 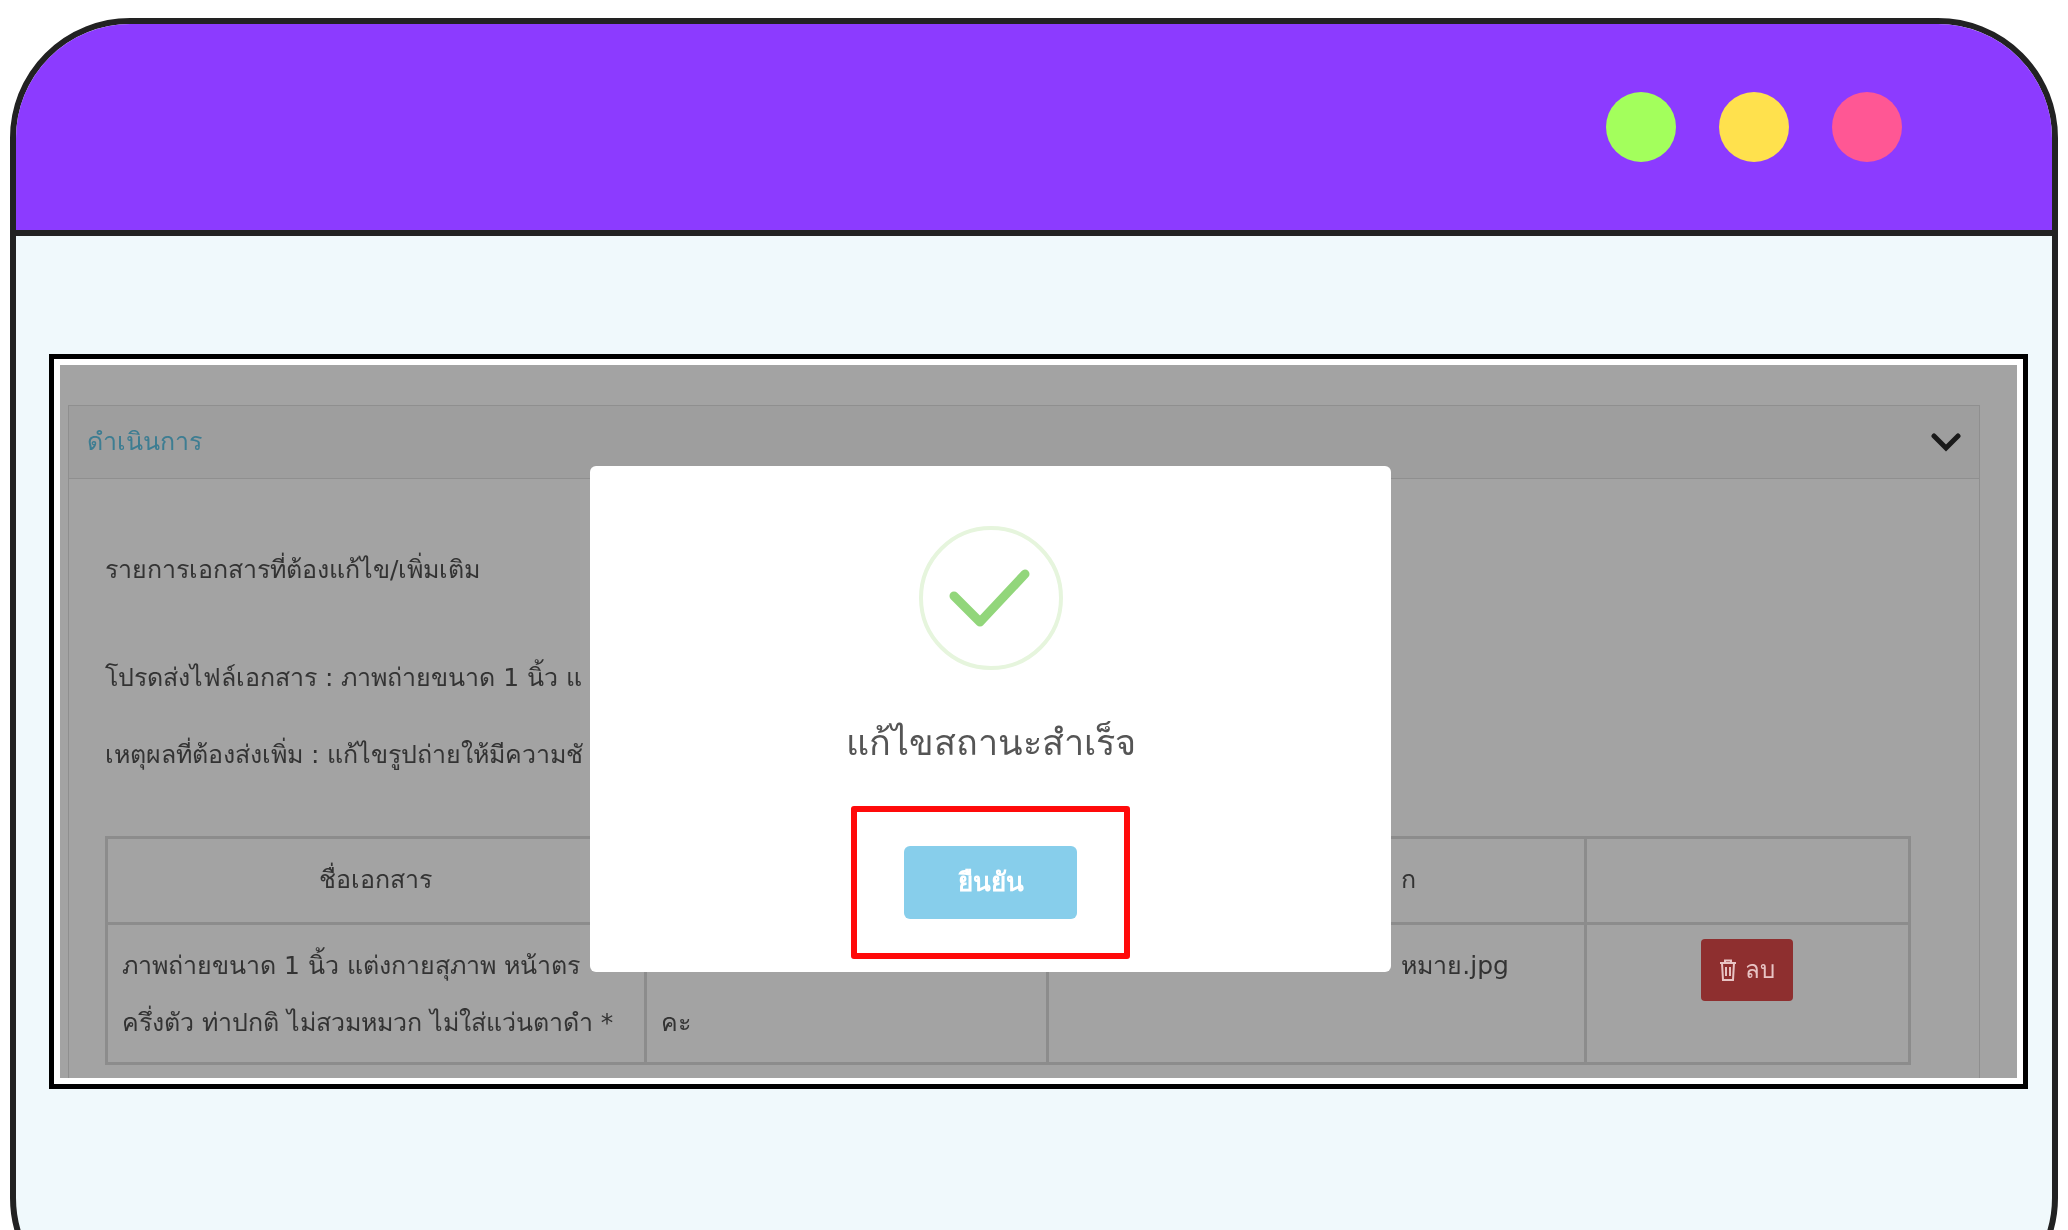 I want to click on section-heading: รายการเอกสารที่ต้องแก้ไข/เพิ่มเติม, so click(x=293, y=570).